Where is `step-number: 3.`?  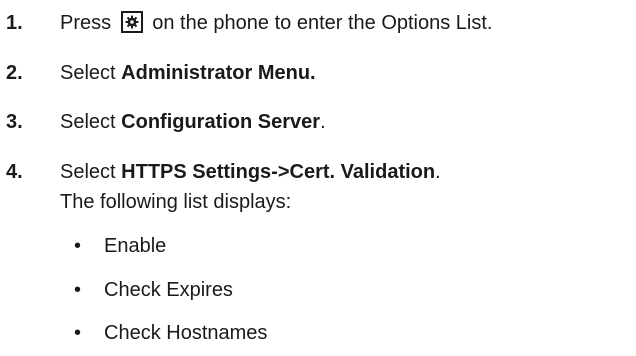 step-number: 3. is located at coordinates (14, 122).